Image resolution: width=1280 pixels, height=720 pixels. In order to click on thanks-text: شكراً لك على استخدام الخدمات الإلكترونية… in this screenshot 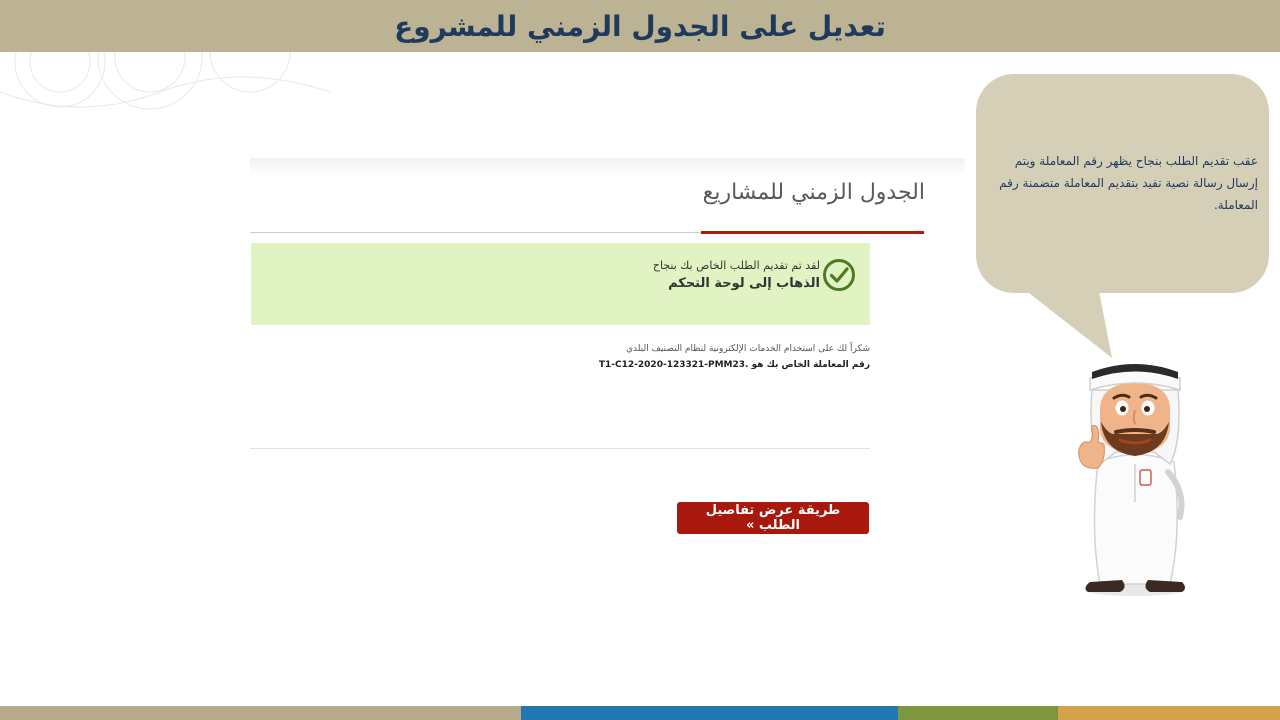, I will do `click(747, 349)`.